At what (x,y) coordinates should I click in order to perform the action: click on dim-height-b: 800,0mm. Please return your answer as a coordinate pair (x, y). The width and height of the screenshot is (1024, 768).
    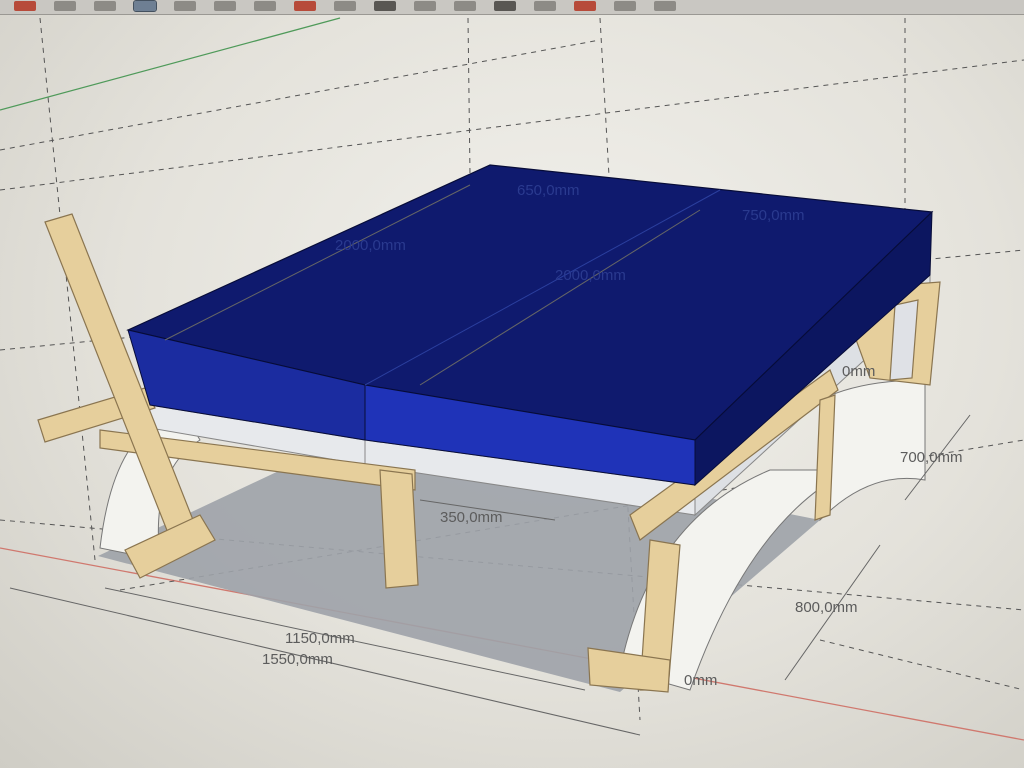
    Looking at the image, I should click on (826, 607).